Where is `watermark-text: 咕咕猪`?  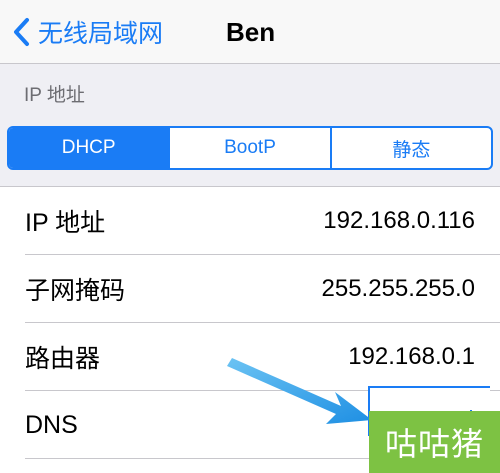
watermark-text: 咕咕猪 is located at coordinates (434, 444).